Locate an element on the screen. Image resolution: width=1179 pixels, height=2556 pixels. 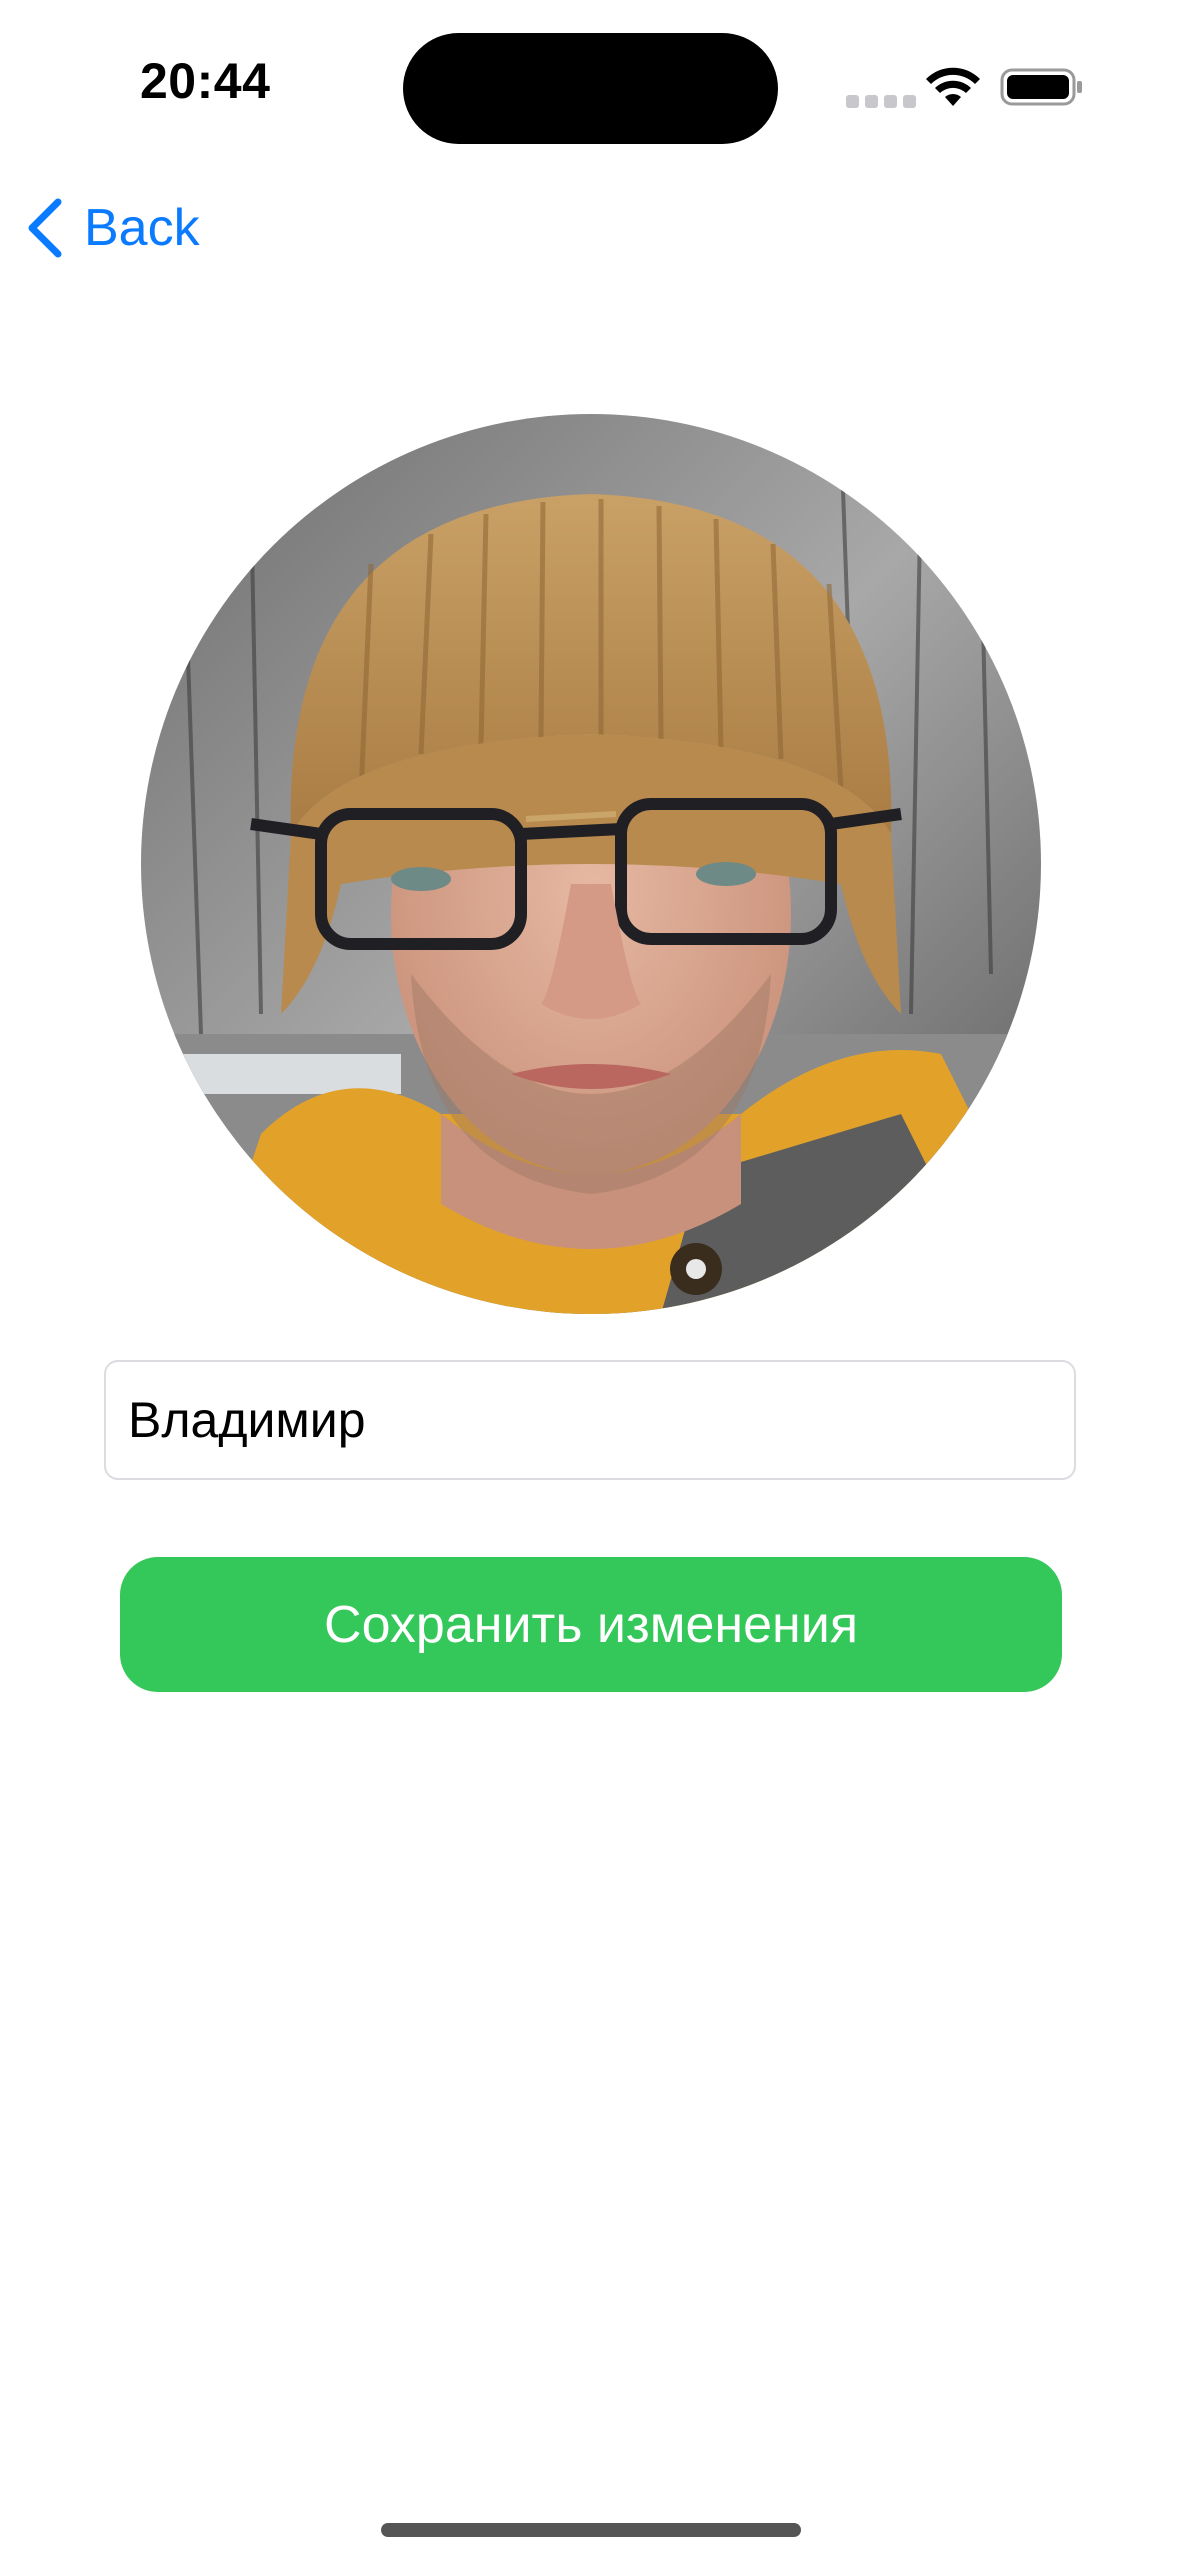
home-indicator is located at coordinates (591, 2530).